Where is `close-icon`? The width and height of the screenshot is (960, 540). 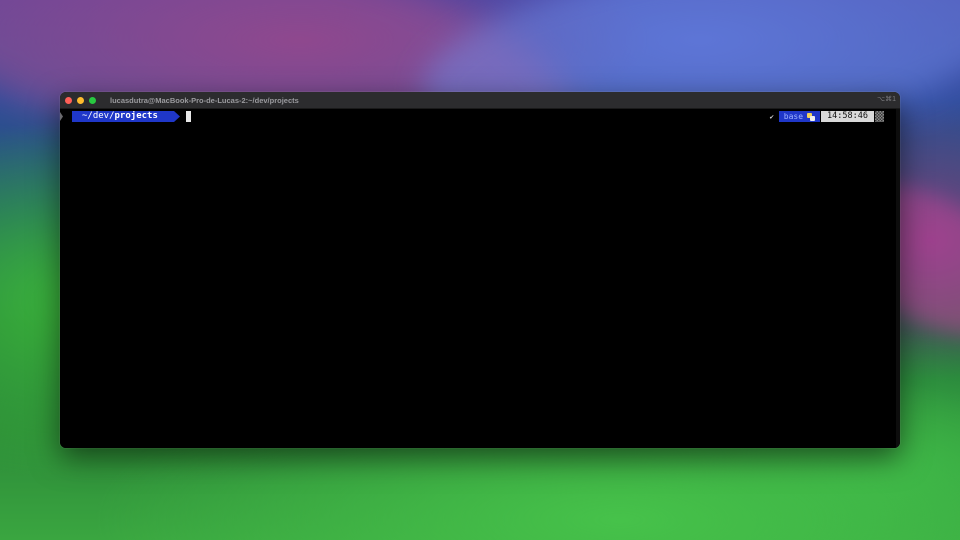
close-icon is located at coordinates (68, 100).